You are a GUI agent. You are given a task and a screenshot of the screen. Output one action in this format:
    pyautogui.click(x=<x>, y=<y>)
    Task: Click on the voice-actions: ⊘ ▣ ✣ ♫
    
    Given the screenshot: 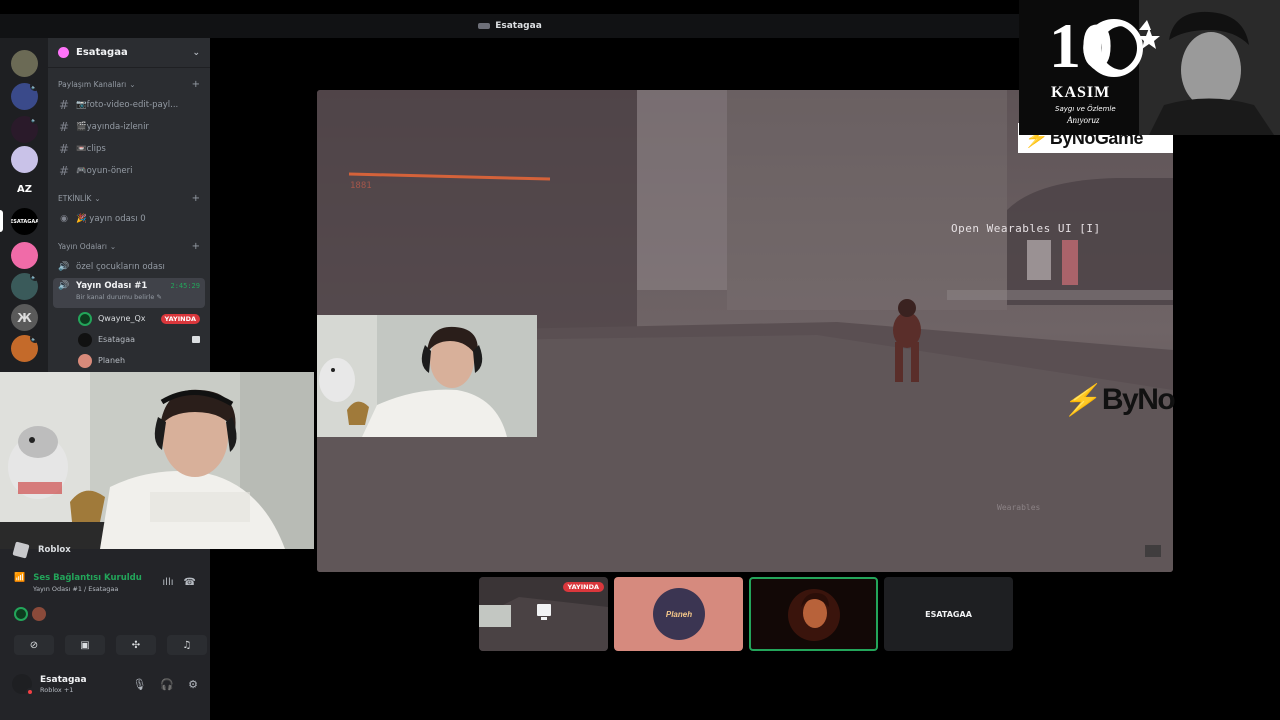 What is the action you would take?
    pyautogui.click(x=110, y=645)
    